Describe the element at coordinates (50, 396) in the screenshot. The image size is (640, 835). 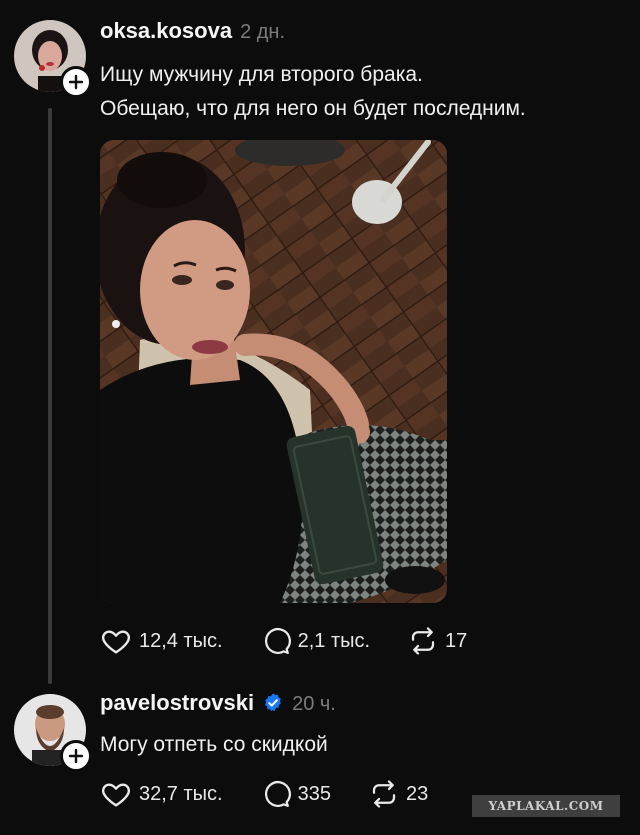
I see `thread-line` at that location.